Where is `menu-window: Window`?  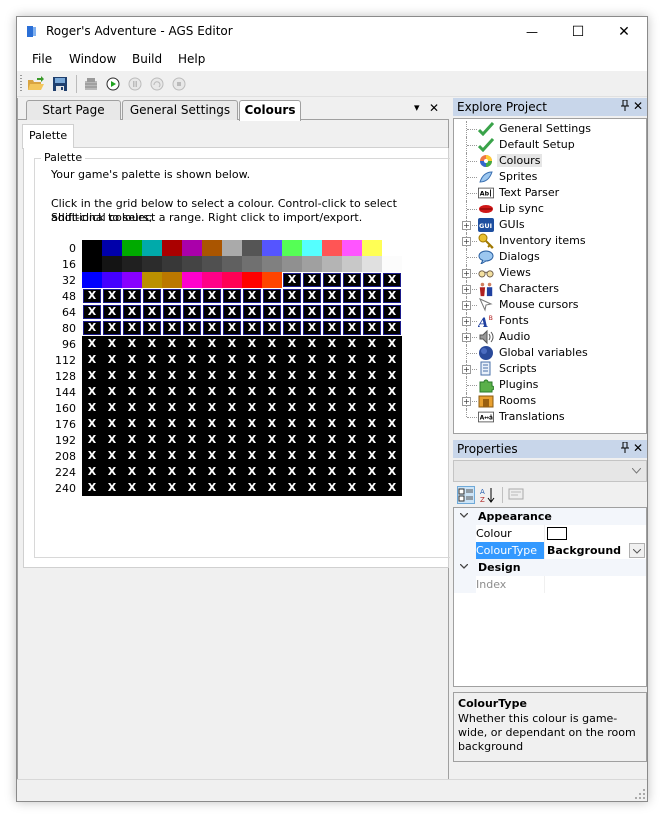
menu-window: Window is located at coordinates (92, 59).